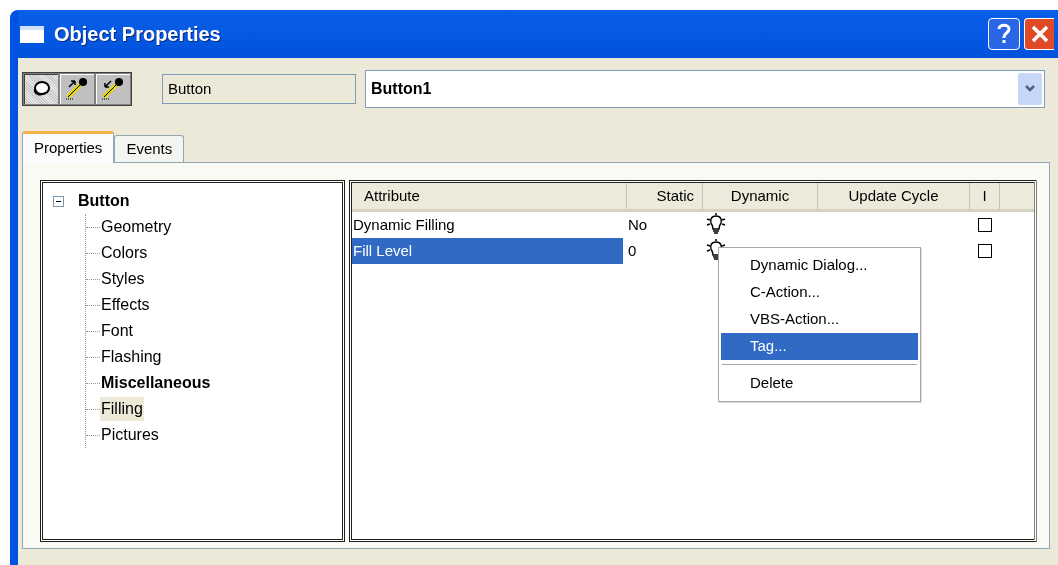 Image resolution: width=1058 pixels, height=565 pixels. Describe the element at coordinates (487, 251) in the screenshot. I see `table-cell: Fill Level` at that location.